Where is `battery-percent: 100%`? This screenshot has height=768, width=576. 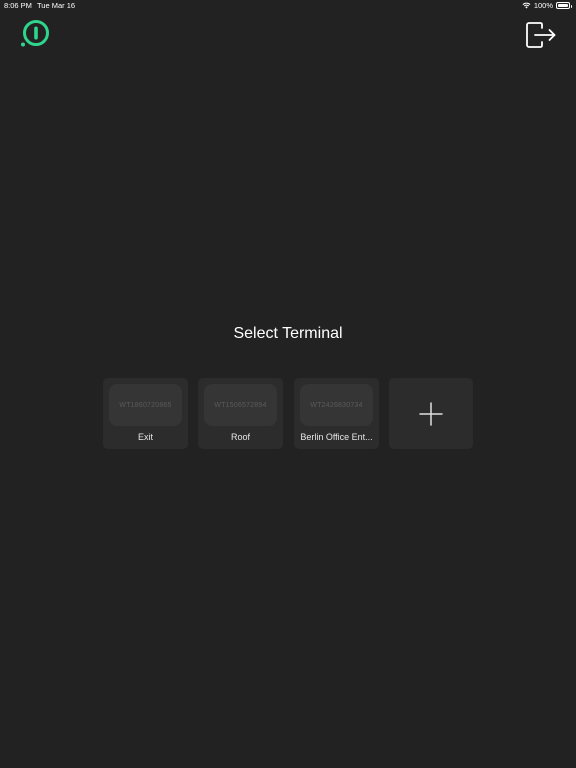
battery-percent: 100% is located at coordinates (543, 5).